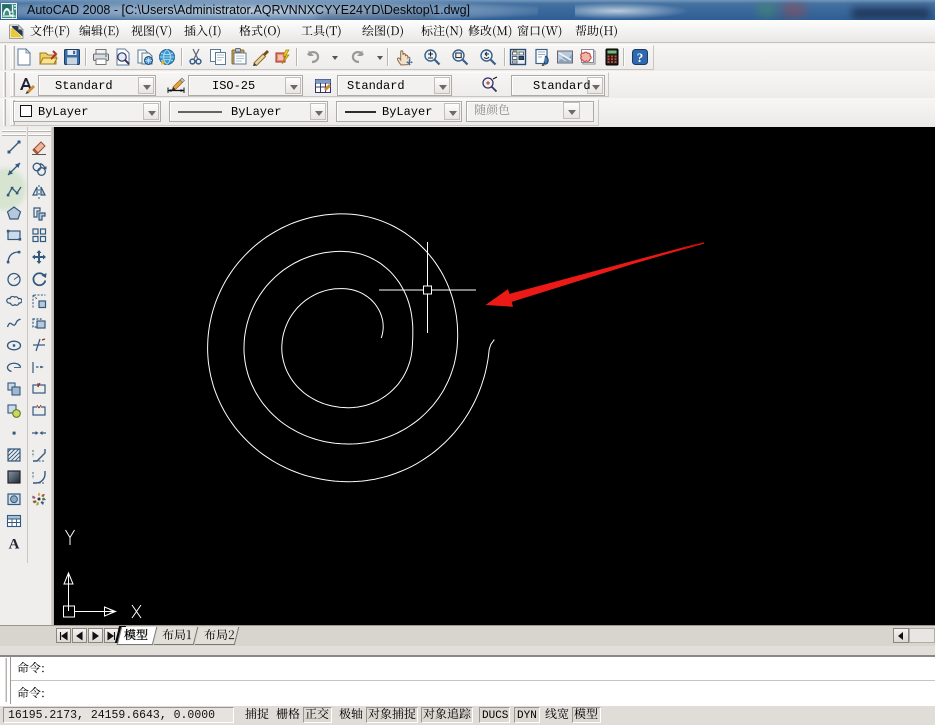  Describe the element at coordinates (14, 544) in the screenshot. I see `svg-text: A` at that location.